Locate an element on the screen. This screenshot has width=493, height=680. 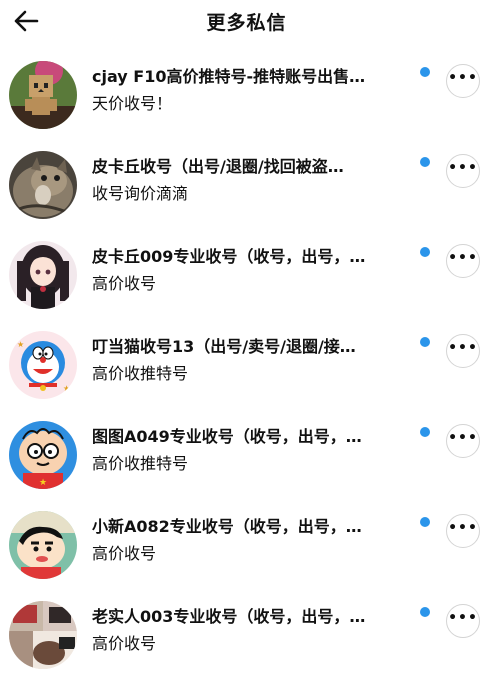
message-preview: 收号询价滴滴 is located at coordinates (140, 193).